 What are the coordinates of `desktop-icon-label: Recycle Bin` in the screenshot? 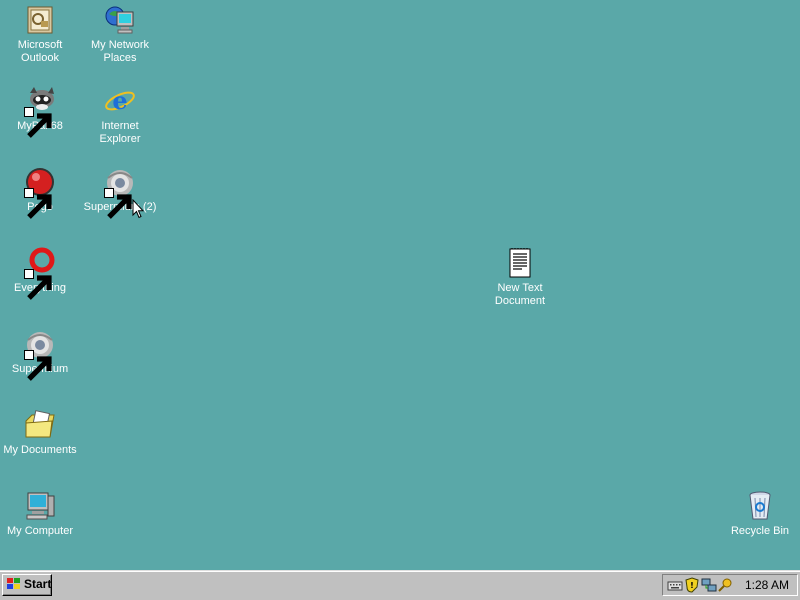 It's located at (760, 531).